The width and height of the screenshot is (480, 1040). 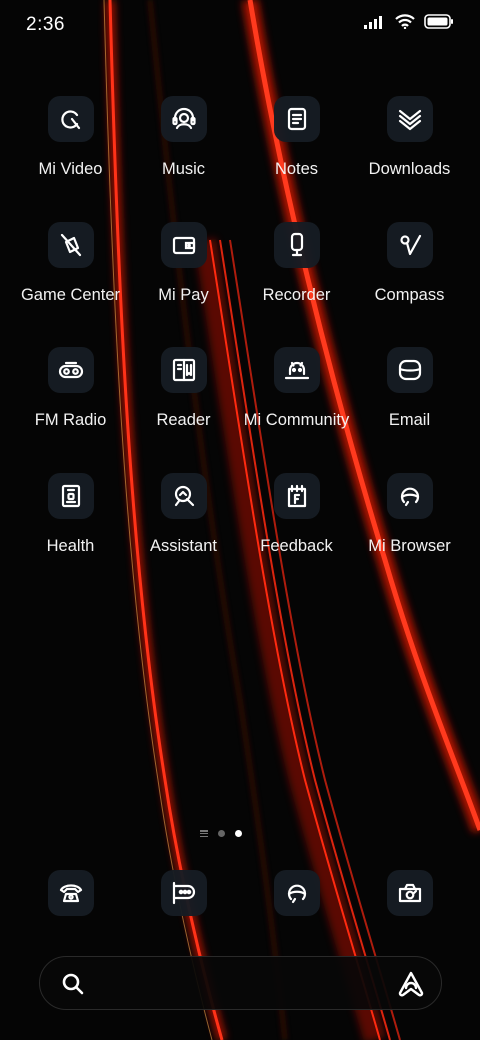 I want to click on page-indicator, so click(x=221, y=833).